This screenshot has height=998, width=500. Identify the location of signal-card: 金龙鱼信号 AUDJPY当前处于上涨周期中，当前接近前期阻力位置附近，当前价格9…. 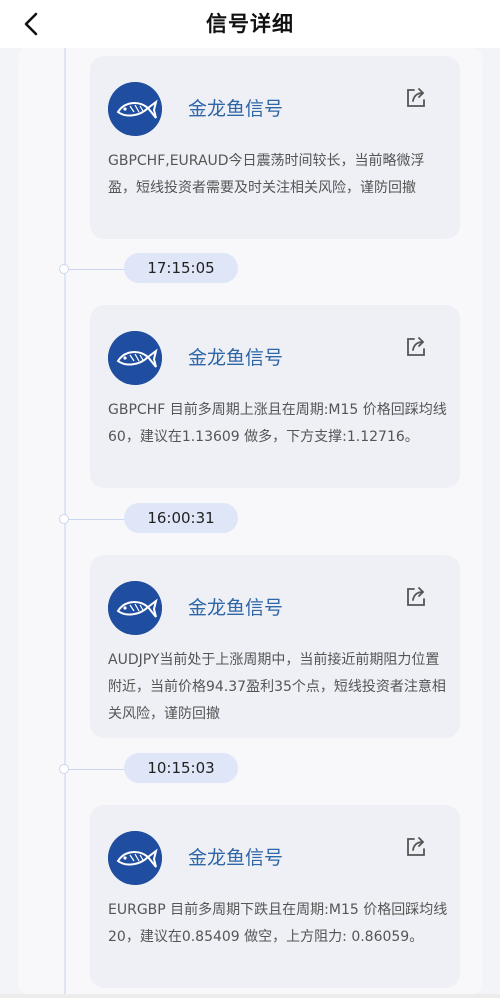
(275, 646).